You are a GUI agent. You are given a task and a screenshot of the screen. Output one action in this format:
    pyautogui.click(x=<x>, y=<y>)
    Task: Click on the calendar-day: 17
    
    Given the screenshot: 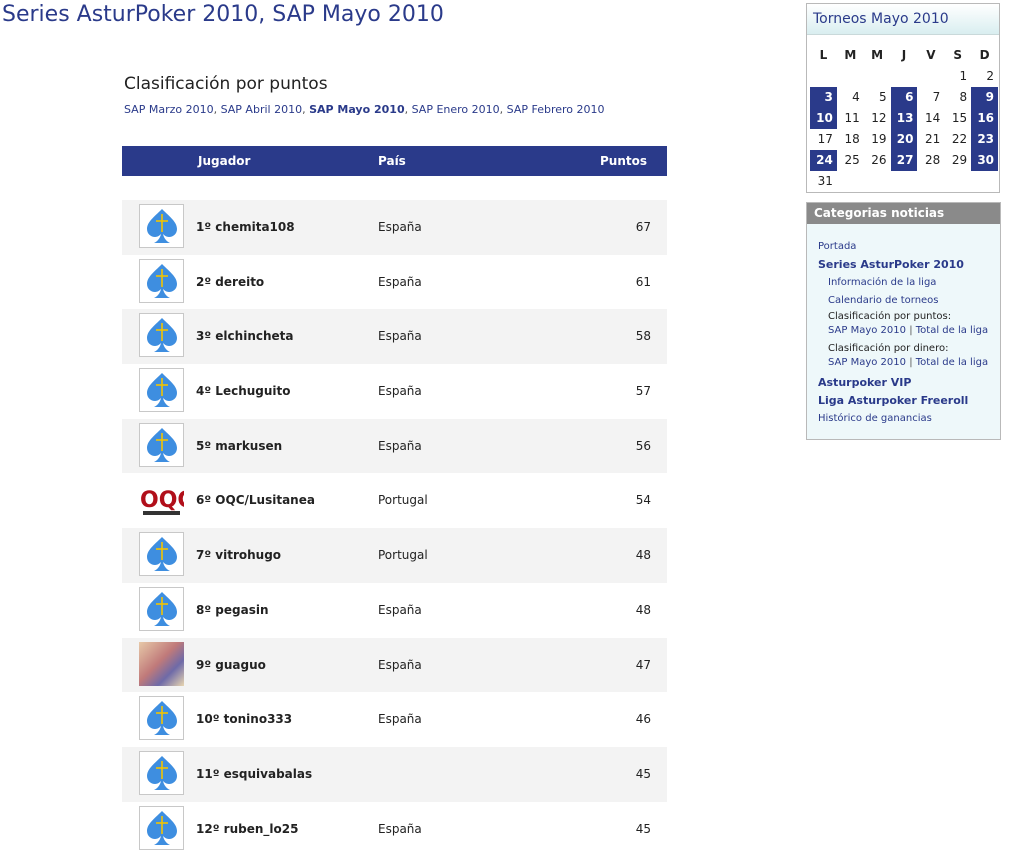 What is the action you would take?
    pyautogui.click(x=825, y=139)
    